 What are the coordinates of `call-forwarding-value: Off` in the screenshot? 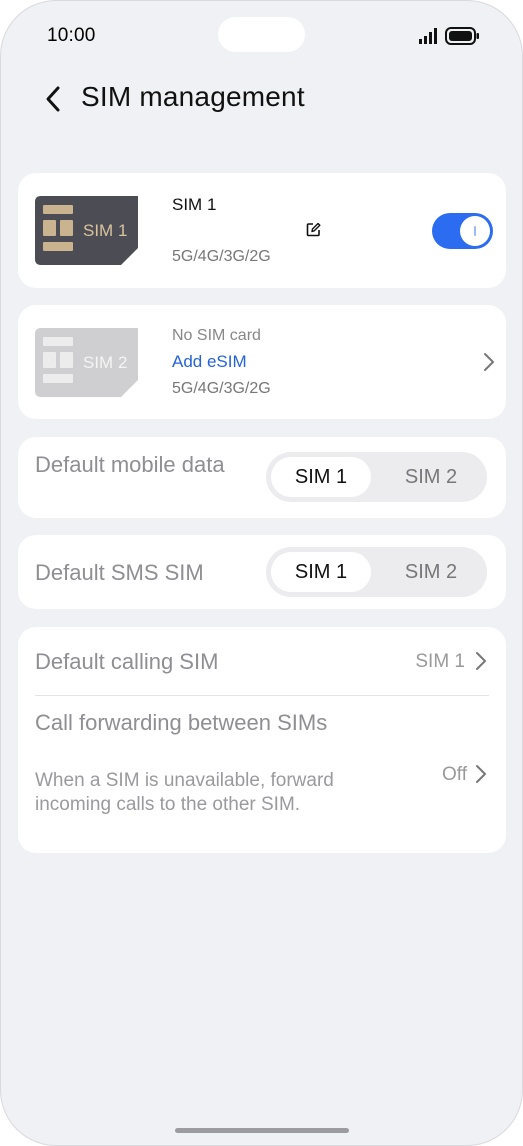 It's located at (454, 774).